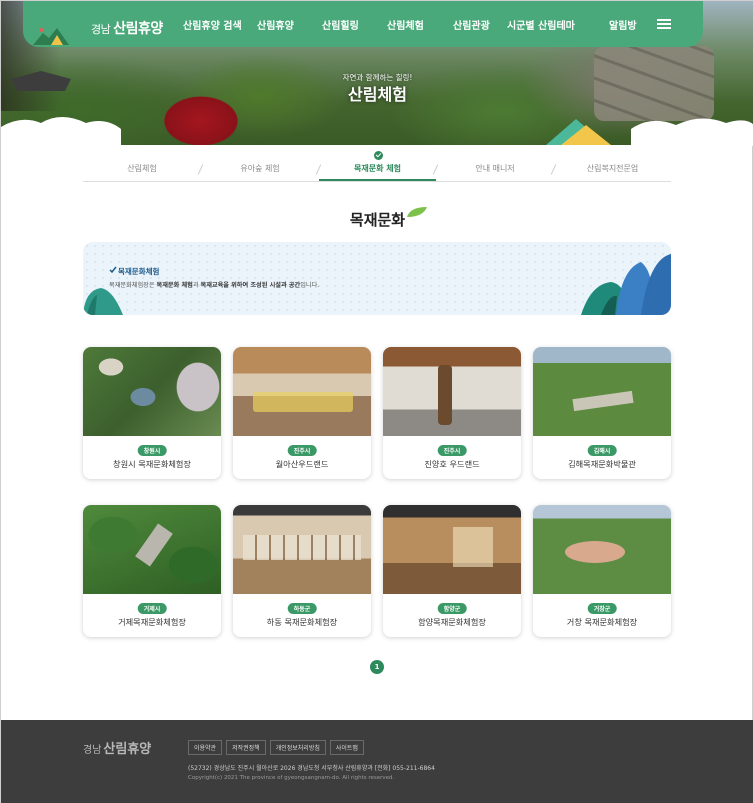  I want to click on region-badge: 하동군, so click(302, 608).